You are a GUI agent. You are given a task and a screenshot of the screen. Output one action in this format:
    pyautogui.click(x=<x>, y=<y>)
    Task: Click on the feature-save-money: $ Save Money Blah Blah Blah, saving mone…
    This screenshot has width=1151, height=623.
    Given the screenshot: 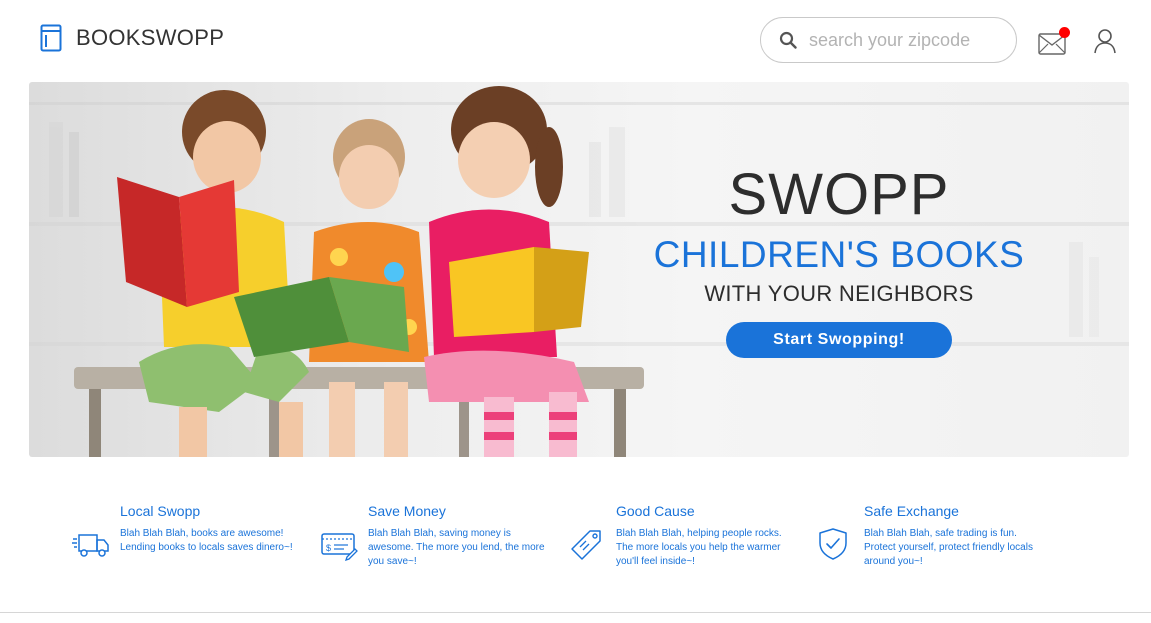 What is the action you would take?
    pyautogui.click(x=435, y=543)
    